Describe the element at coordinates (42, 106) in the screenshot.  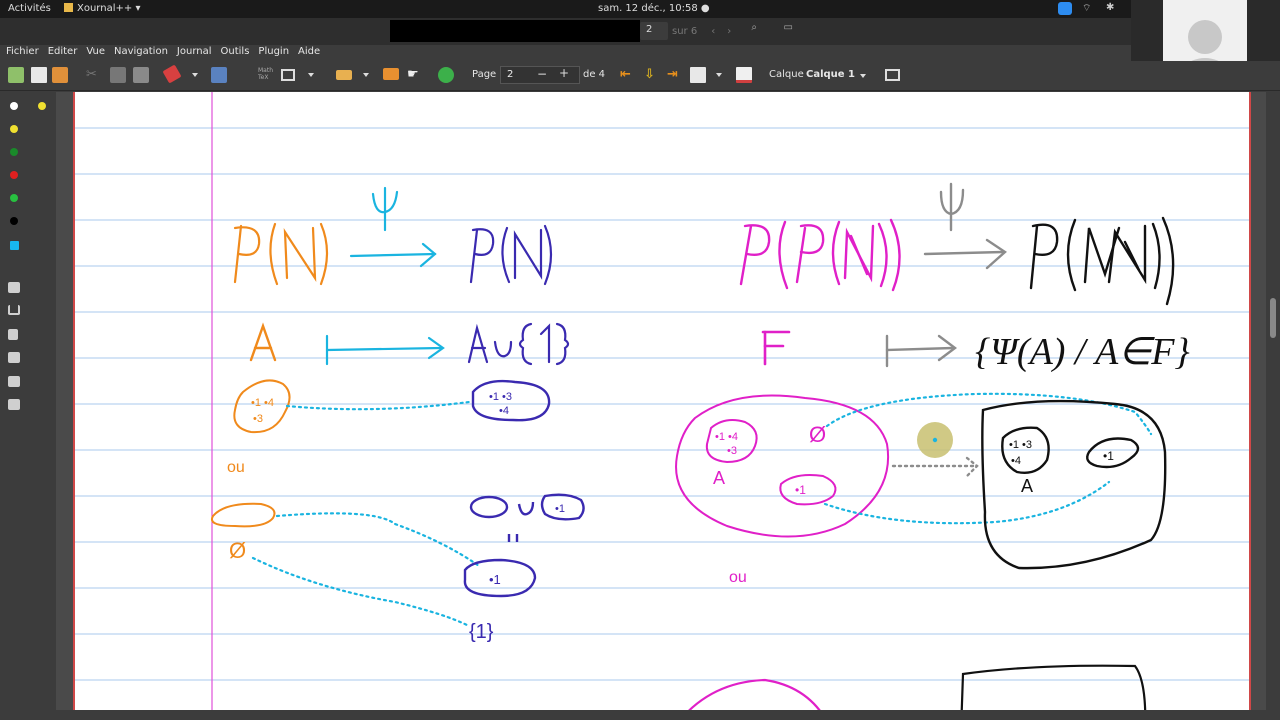
I see `color-yellow-large` at that location.